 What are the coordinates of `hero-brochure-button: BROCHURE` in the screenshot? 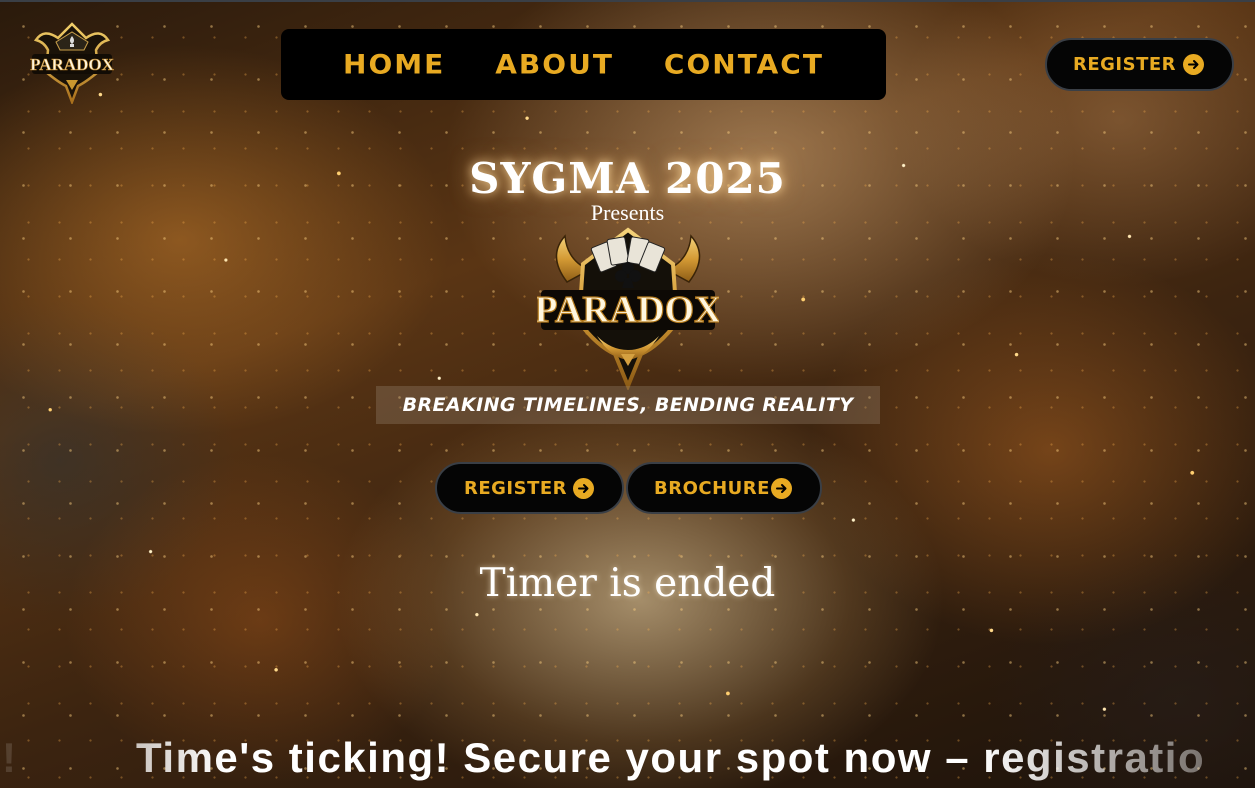 It's located at (724, 488).